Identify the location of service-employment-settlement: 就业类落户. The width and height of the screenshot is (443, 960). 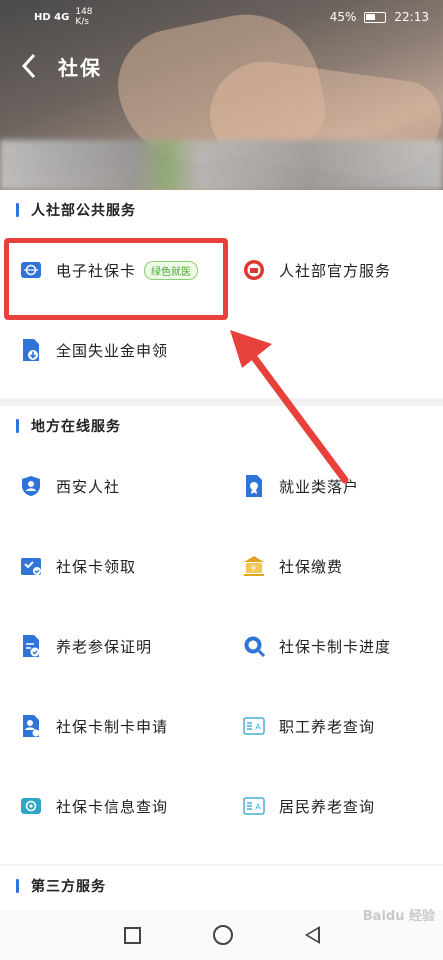
(332, 486).